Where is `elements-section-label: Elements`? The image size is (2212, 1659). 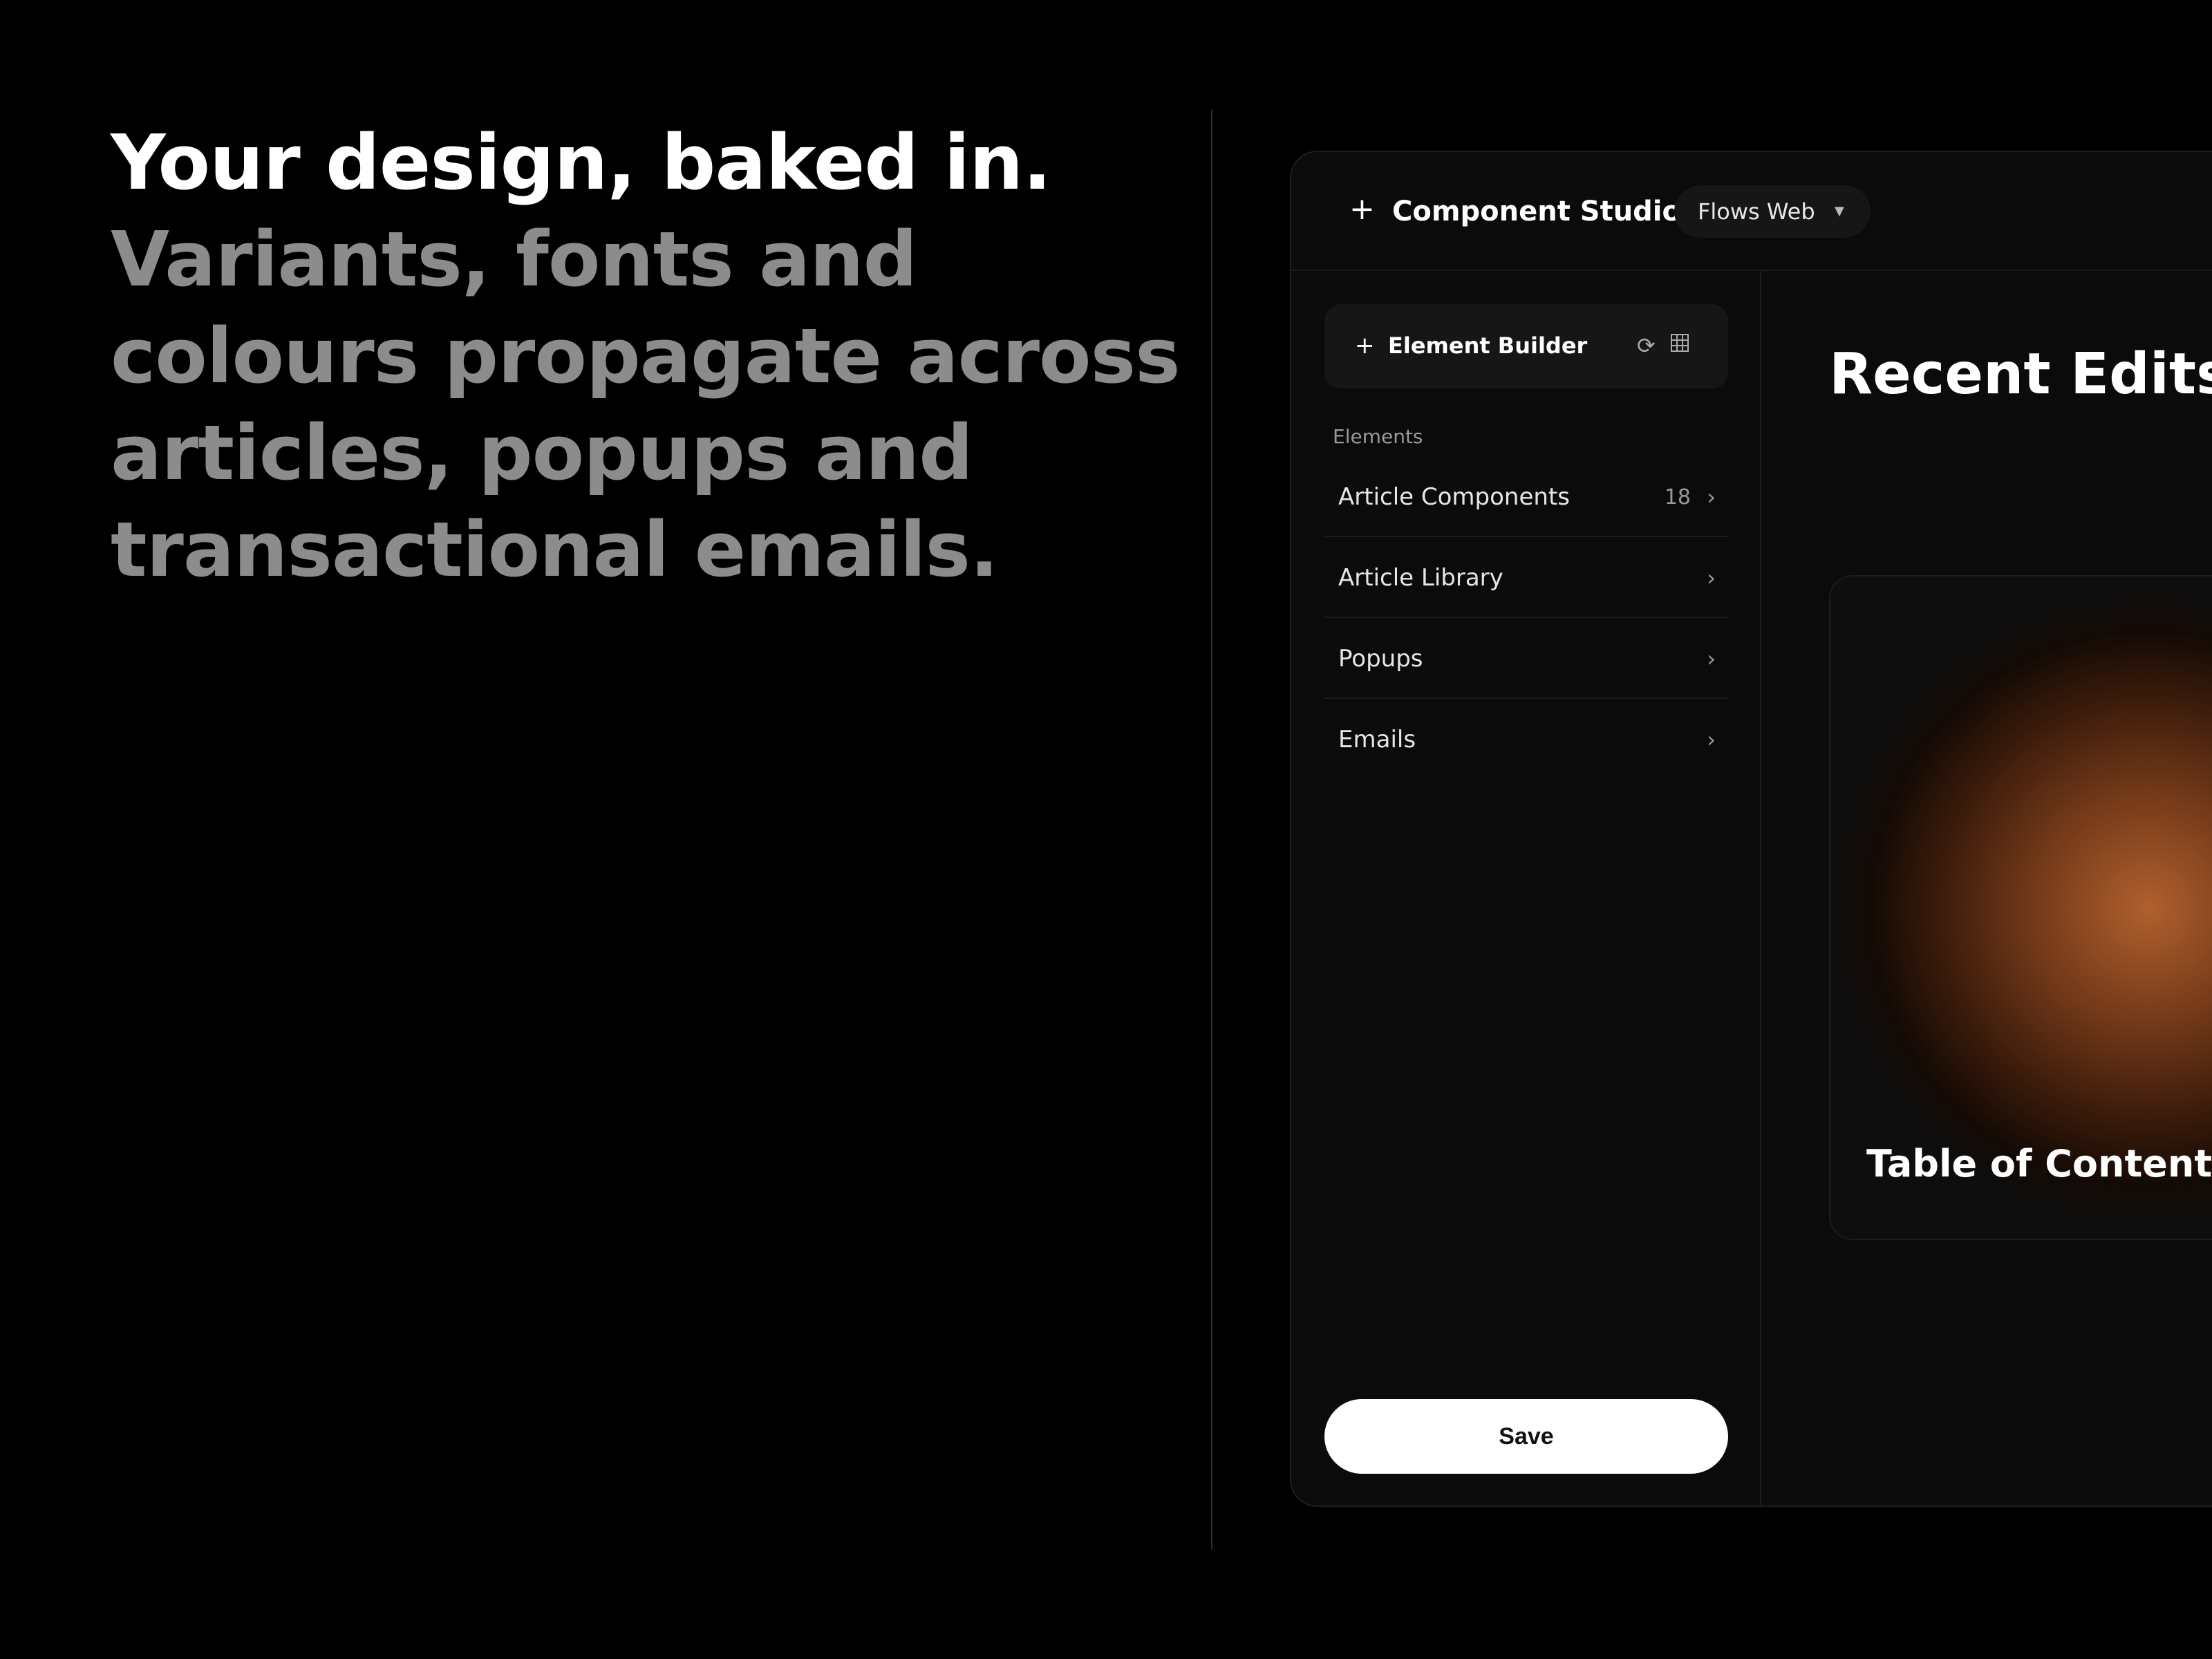 elements-section-label: Elements is located at coordinates (1378, 436).